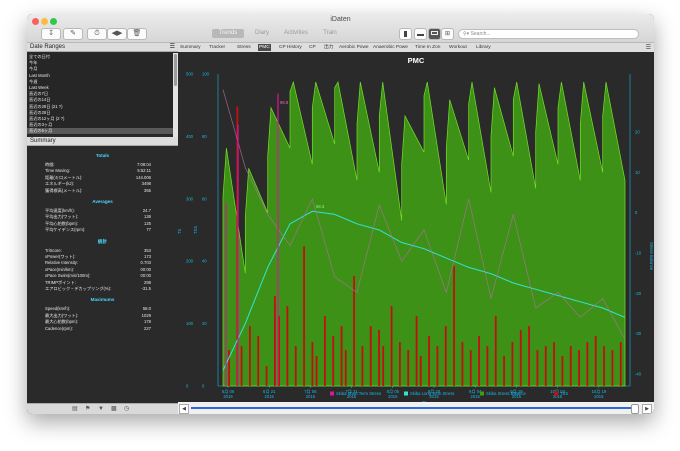 The height and width of the screenshot is (451, 680). Describe the element at coordinates (147, 223) in the screenshot. I see `summary-value: 125` at that location.